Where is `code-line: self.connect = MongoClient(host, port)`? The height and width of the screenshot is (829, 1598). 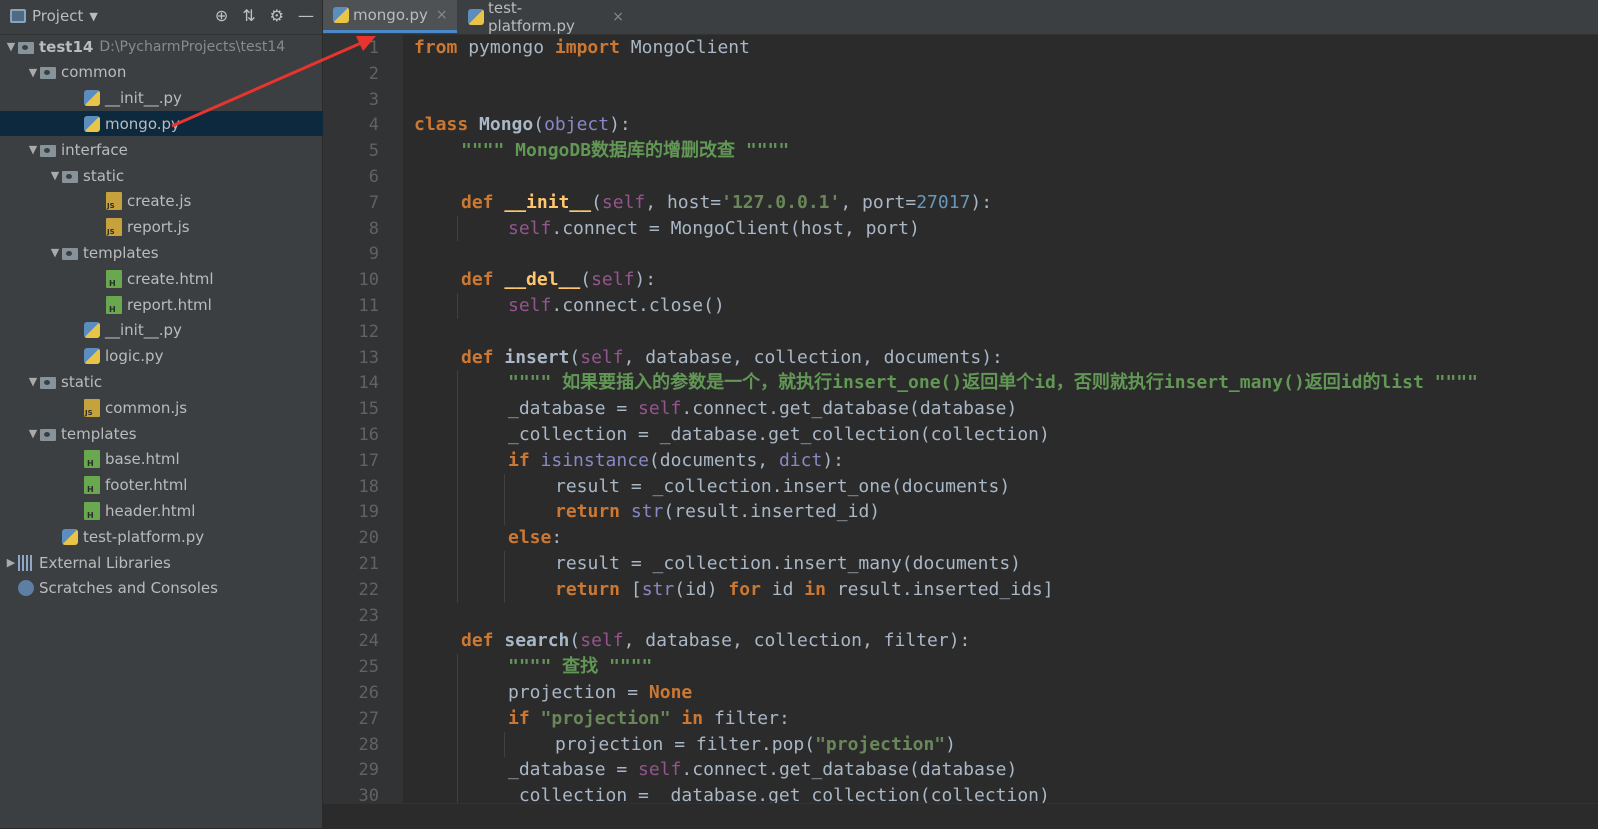 code-line: self.connect = MongoClient(host, port) is located at coordinates (714, 229).